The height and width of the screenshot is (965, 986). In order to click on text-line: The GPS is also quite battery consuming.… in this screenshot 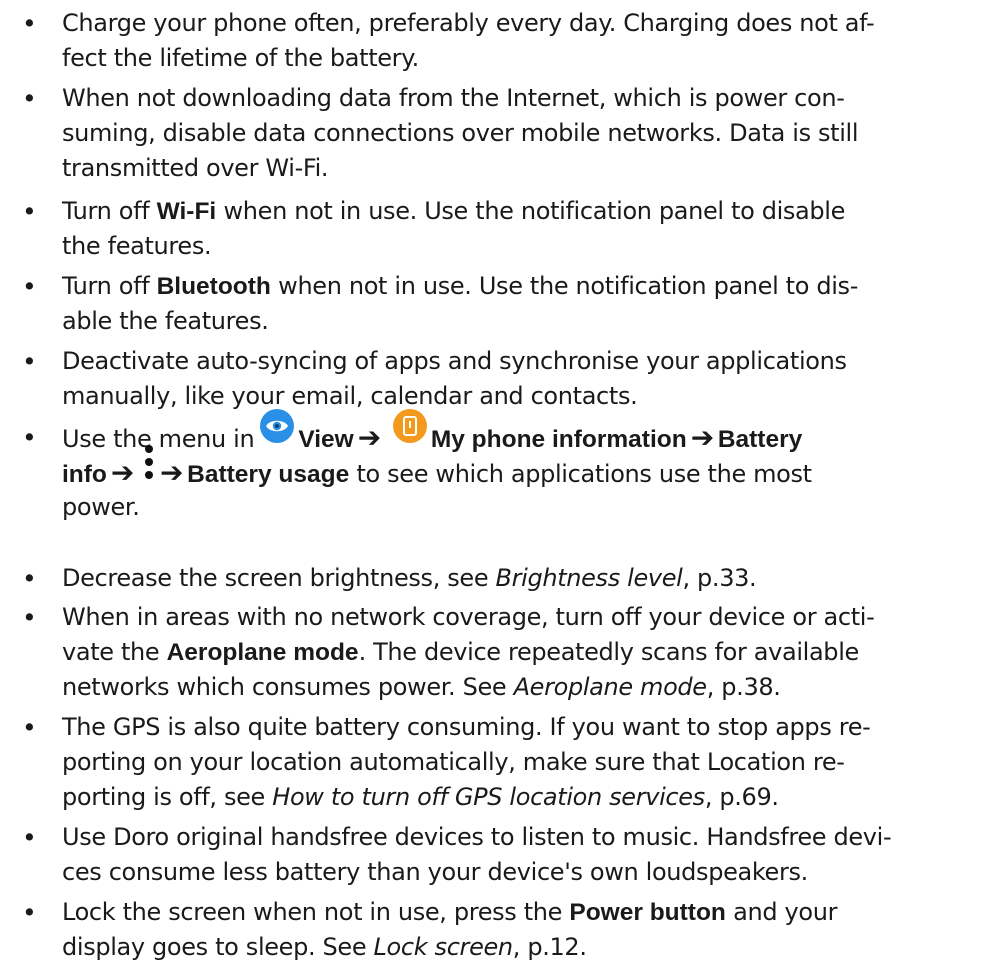, I will do `click(466, 727)`.